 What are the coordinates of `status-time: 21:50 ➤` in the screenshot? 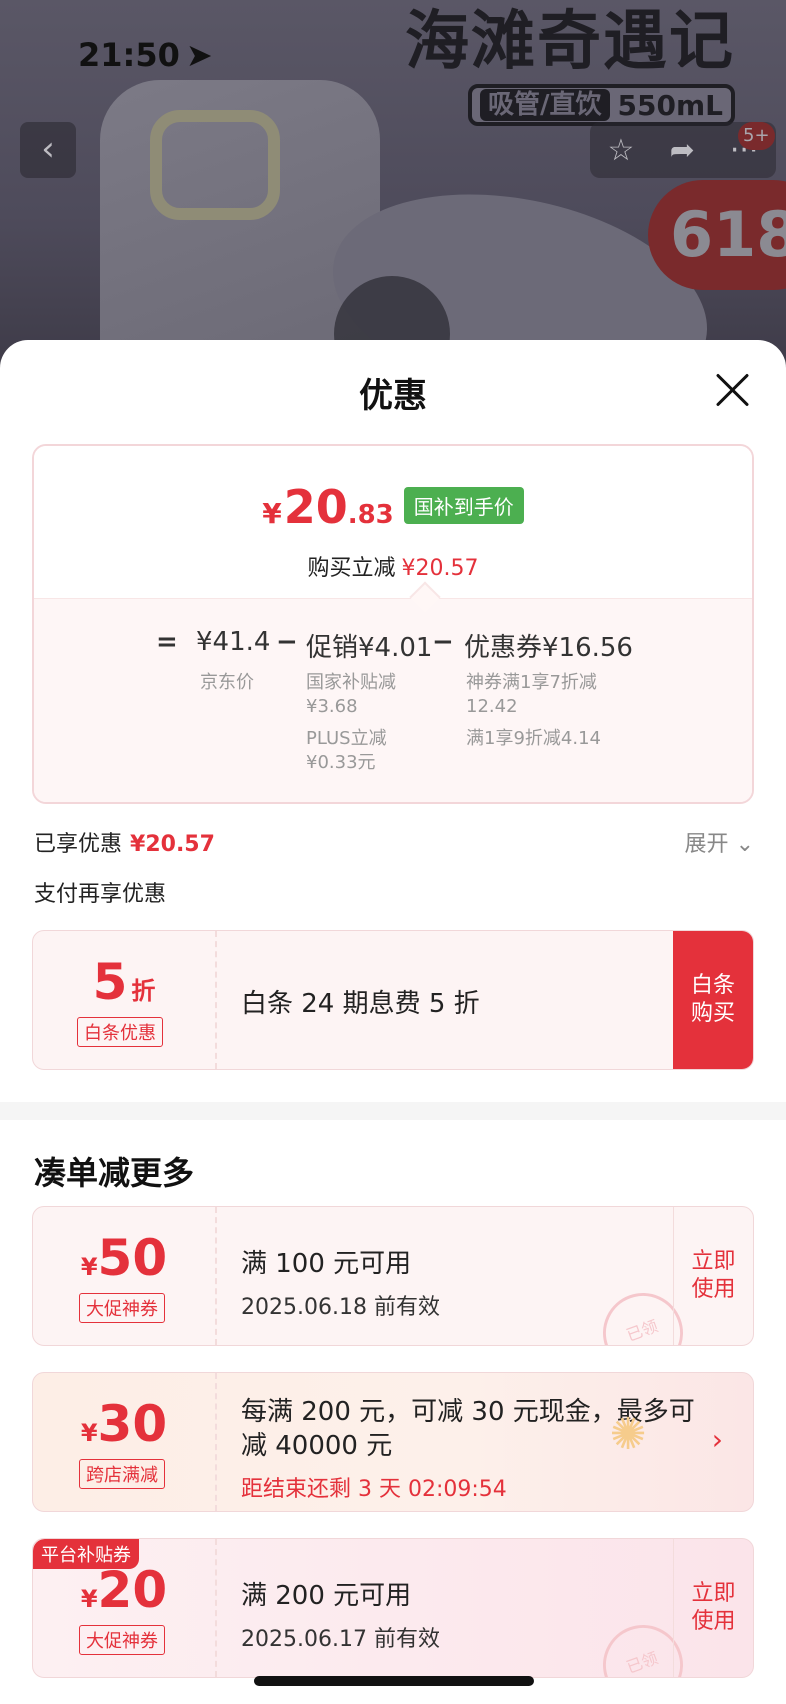 It's located at (145, 55).